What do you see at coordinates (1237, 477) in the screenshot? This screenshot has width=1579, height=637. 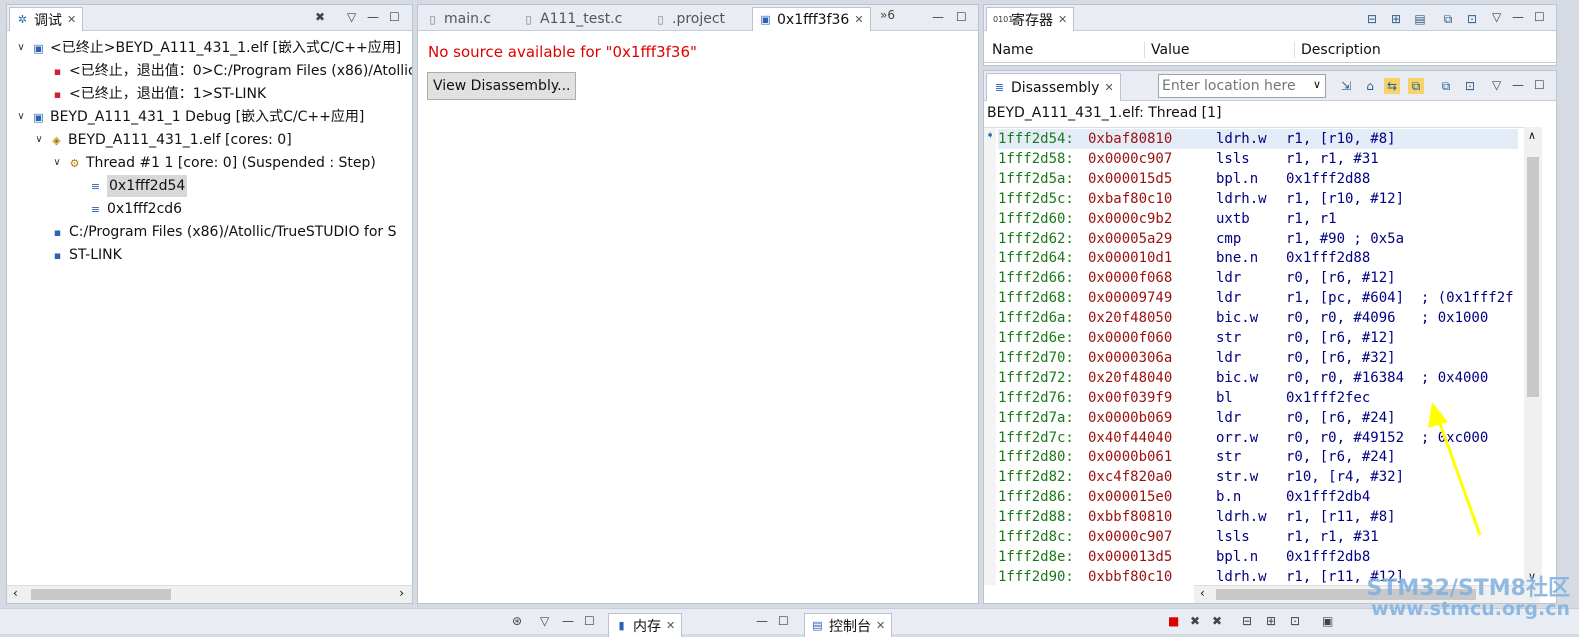 I see `disassembly-op: str.w` at bounding box center [1237, 477].